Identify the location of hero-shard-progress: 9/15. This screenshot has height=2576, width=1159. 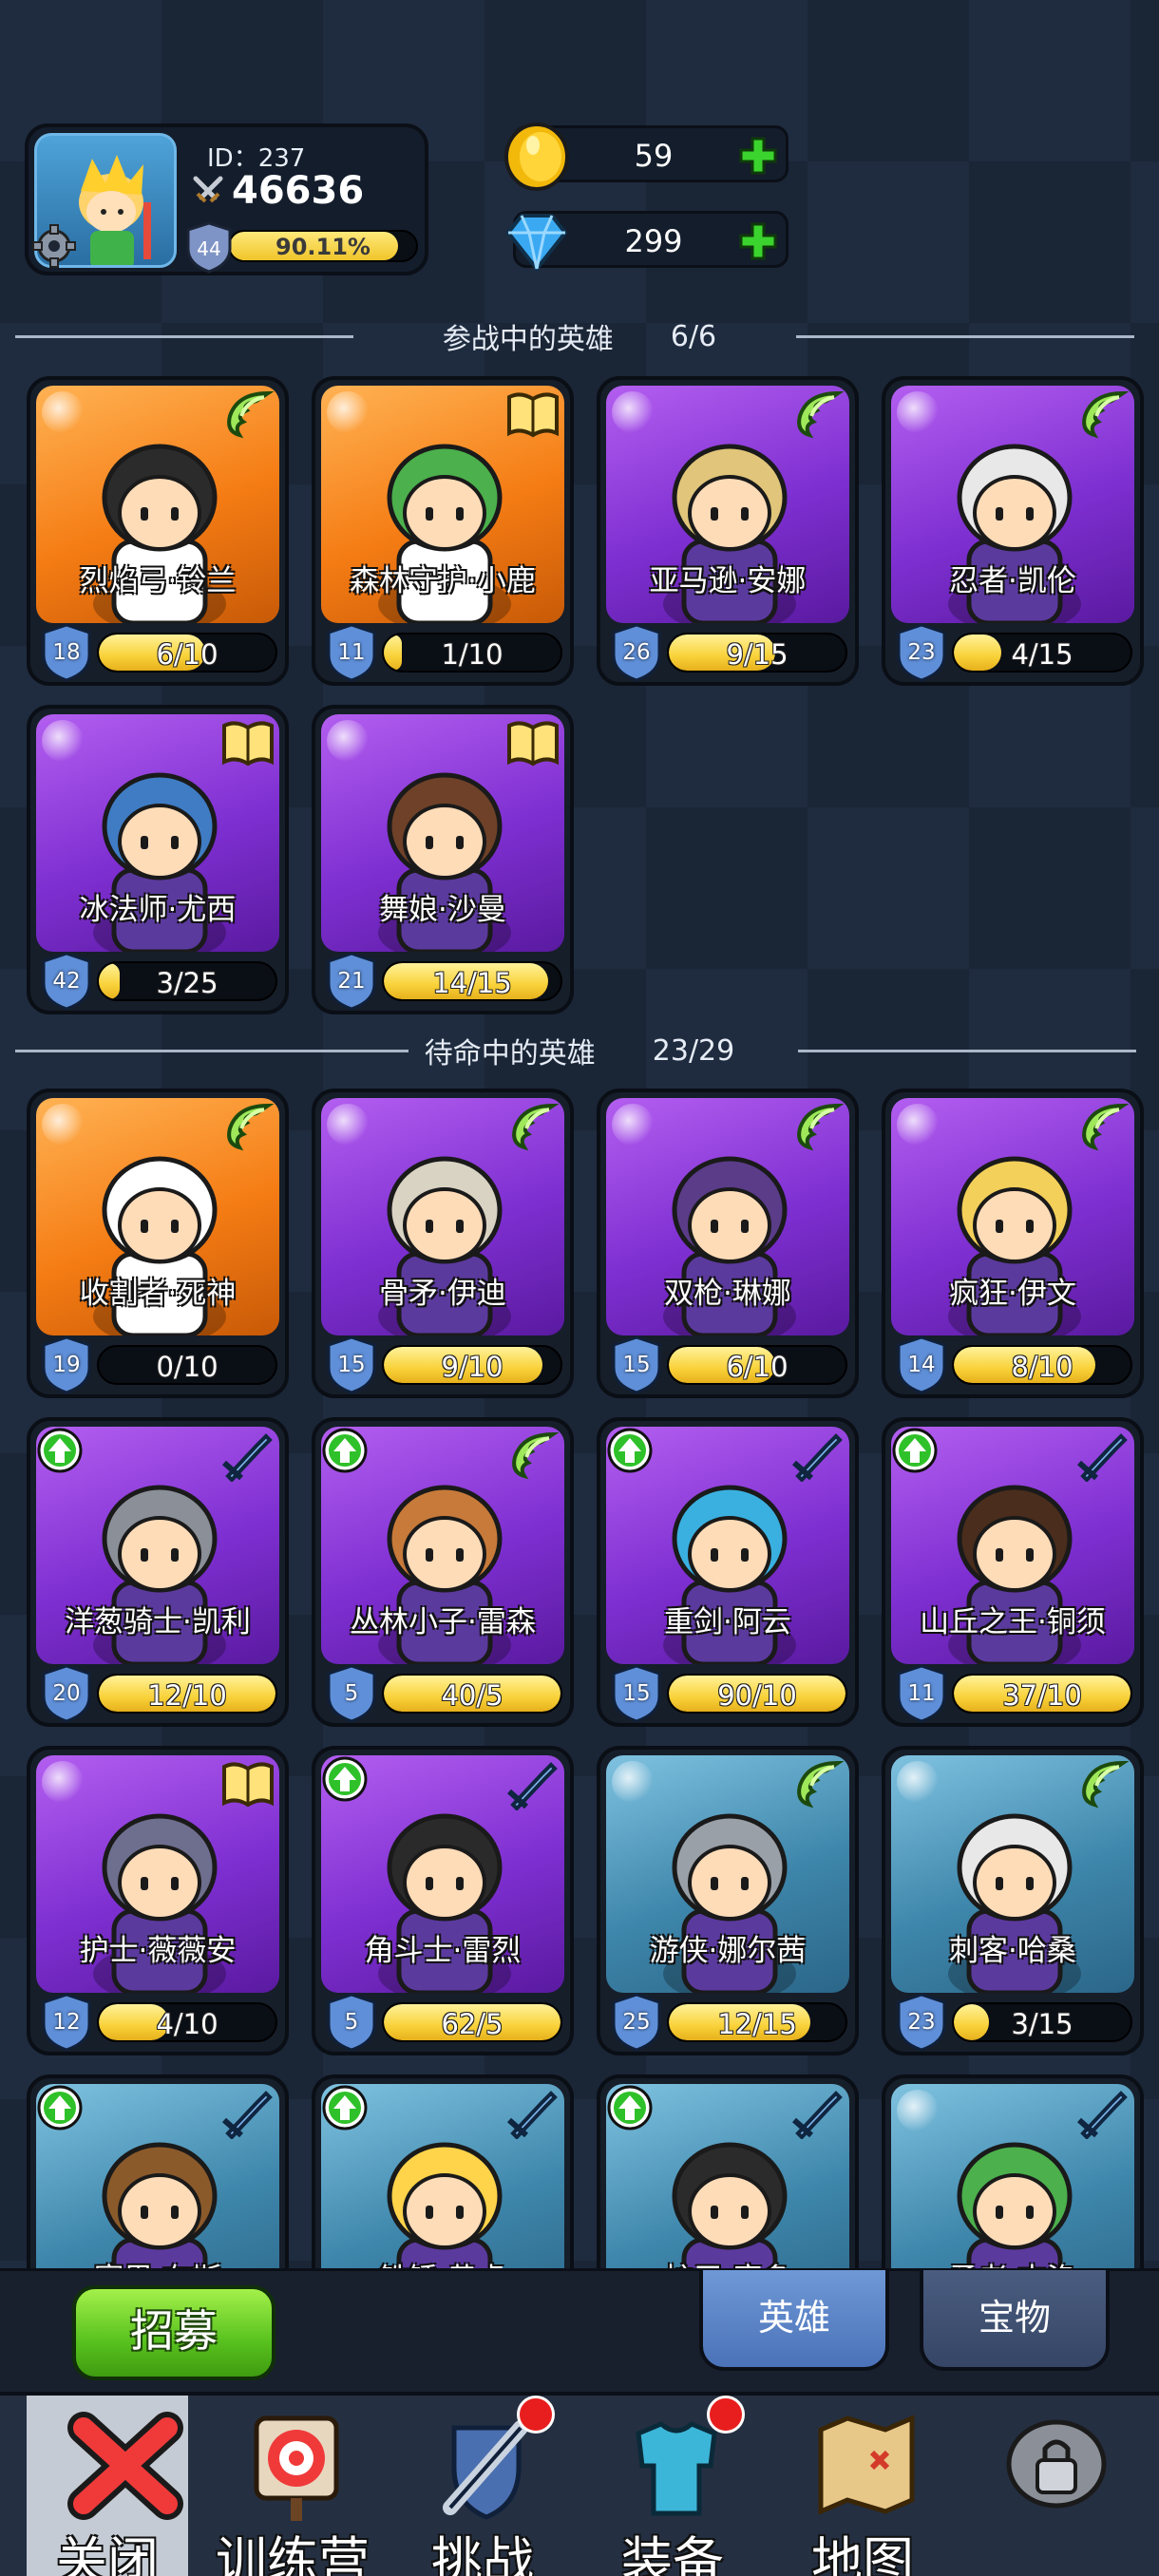
(757, 652).